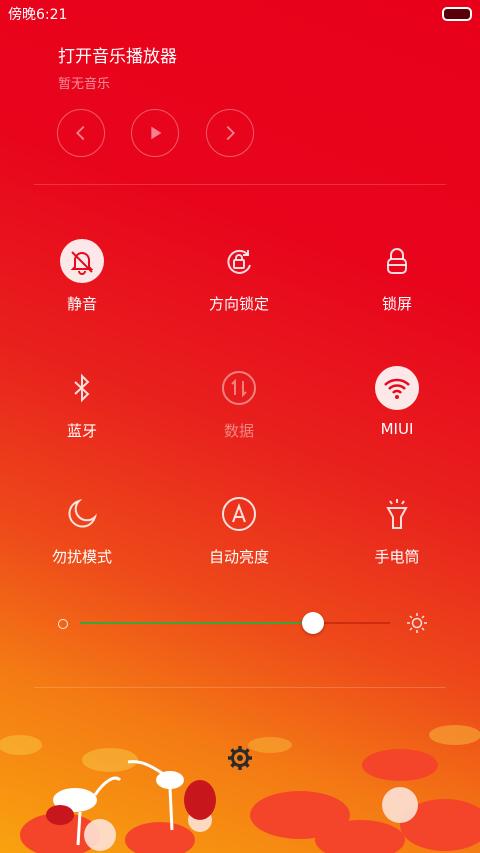 The width and height of the screenshot is (480, 853). What do you see at coordinates (397, 261) in the screenshot?
I see `lock-icon` at bounding box center [397, 261].